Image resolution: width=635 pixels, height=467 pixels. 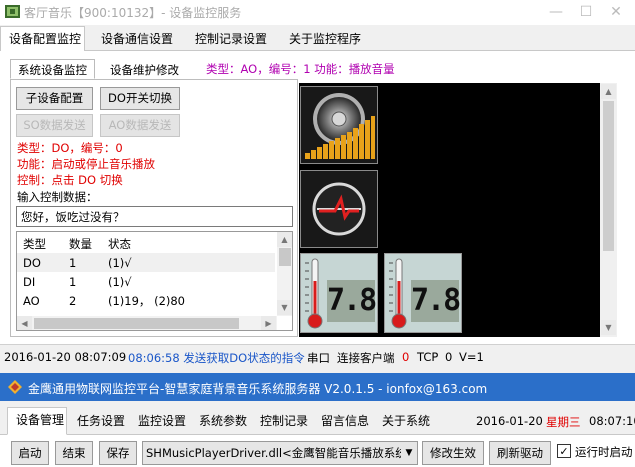 What do you see at coordinates (70, 180) in the screenshot?
I see `info-control: 控制：点击 DO 切换` at bounding box center [70, 180].